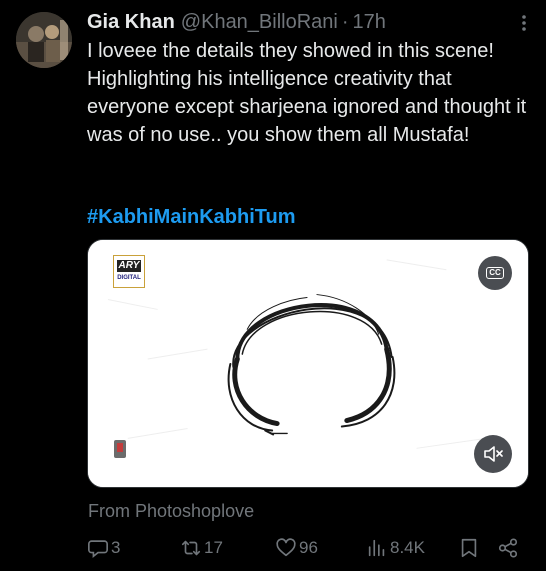  I want to click on hashtag-link: #KabhiMainKabhiTum, so click(191, 217).